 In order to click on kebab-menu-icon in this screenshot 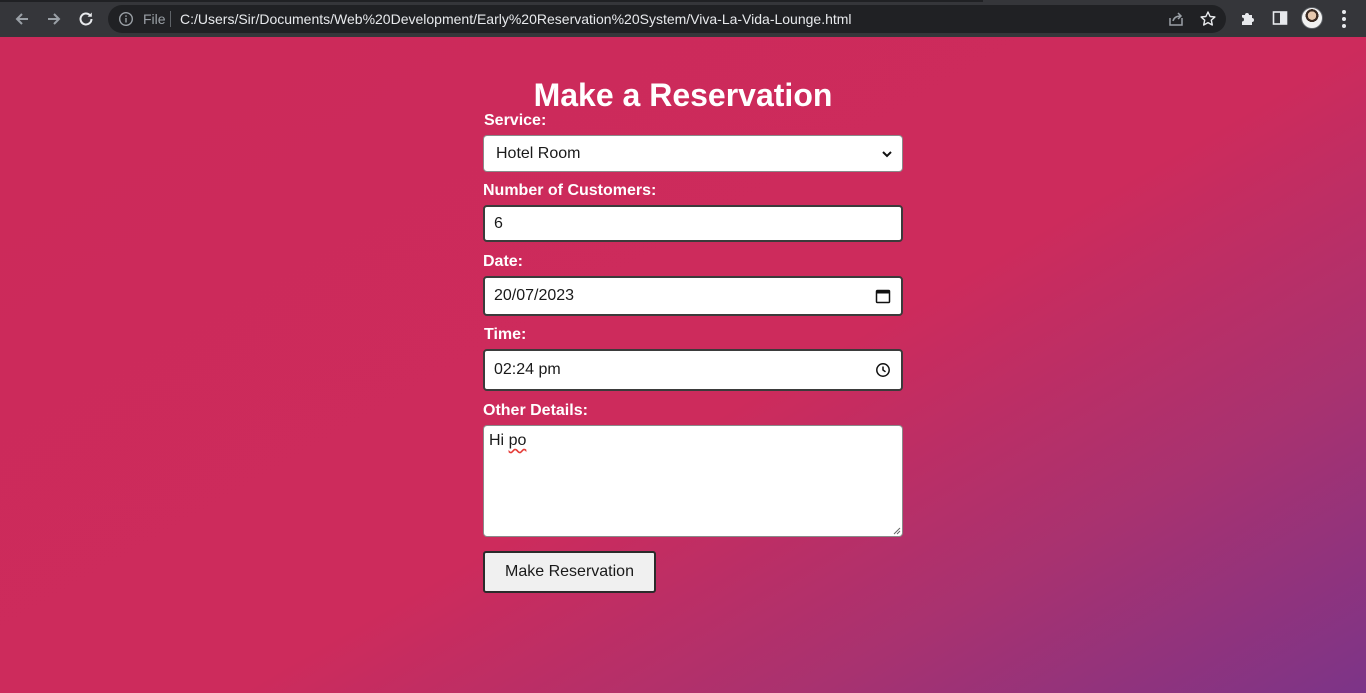, I will do `click(1344, 19)`.